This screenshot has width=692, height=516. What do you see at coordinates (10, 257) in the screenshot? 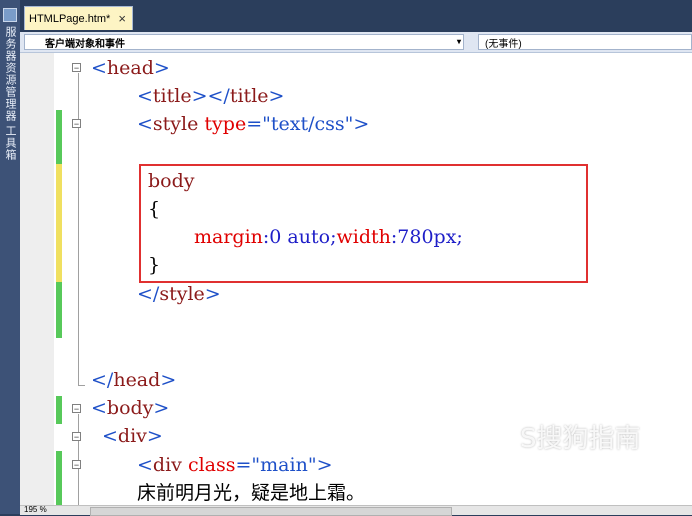
I see `side-panel: 服务器资源管理器 工具箱` at bounding box center [10, 257].